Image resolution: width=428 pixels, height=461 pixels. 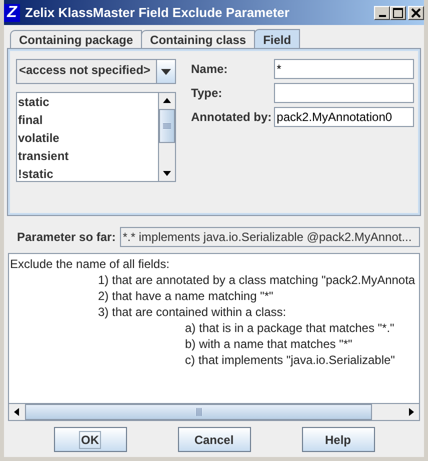 What do you see at coordinates (87, 173) in the screenshot?
I see `list-item: !static` at bounding box center [87, 173].